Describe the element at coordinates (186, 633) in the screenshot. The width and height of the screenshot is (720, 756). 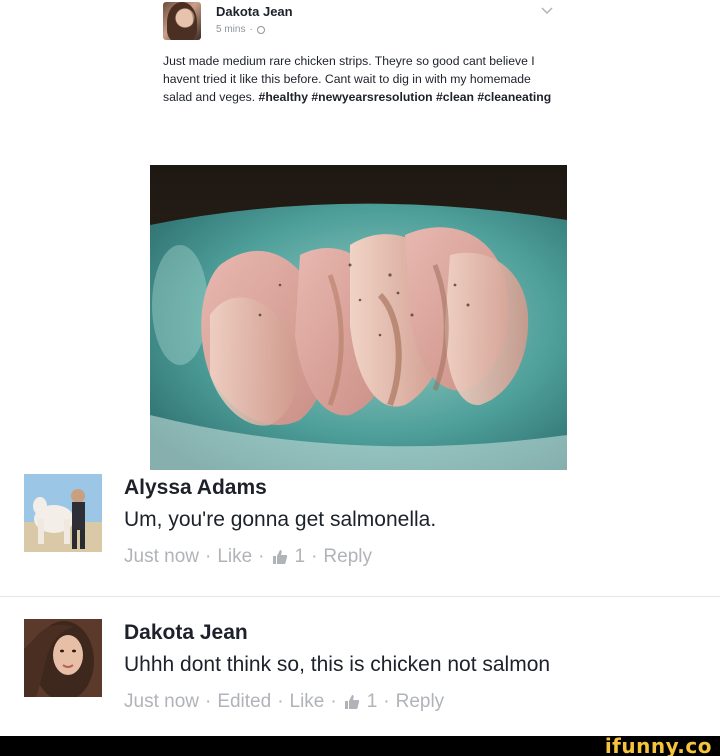
I see `comment-author: Dakota Jean` at that location.